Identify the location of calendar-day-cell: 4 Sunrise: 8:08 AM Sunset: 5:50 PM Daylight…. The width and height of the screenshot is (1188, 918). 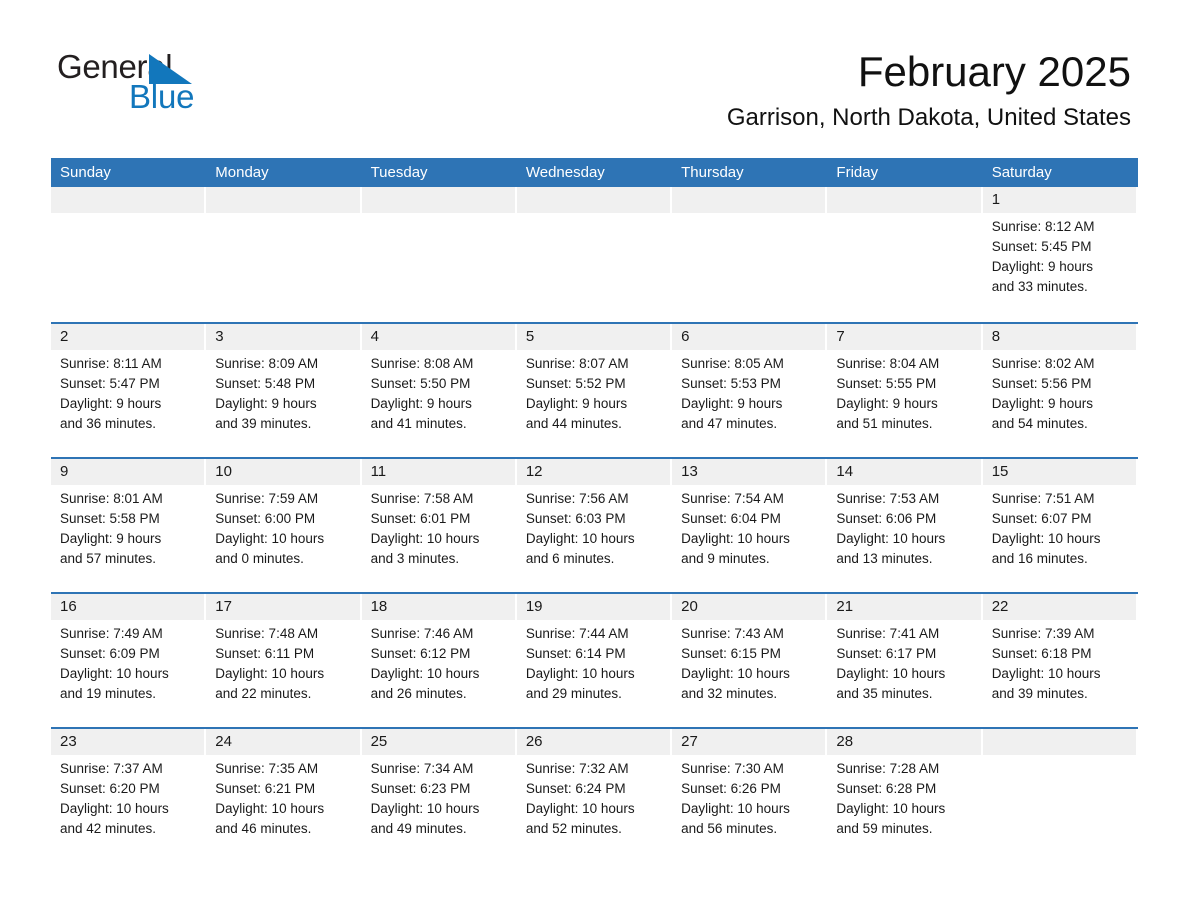
(439, 390).